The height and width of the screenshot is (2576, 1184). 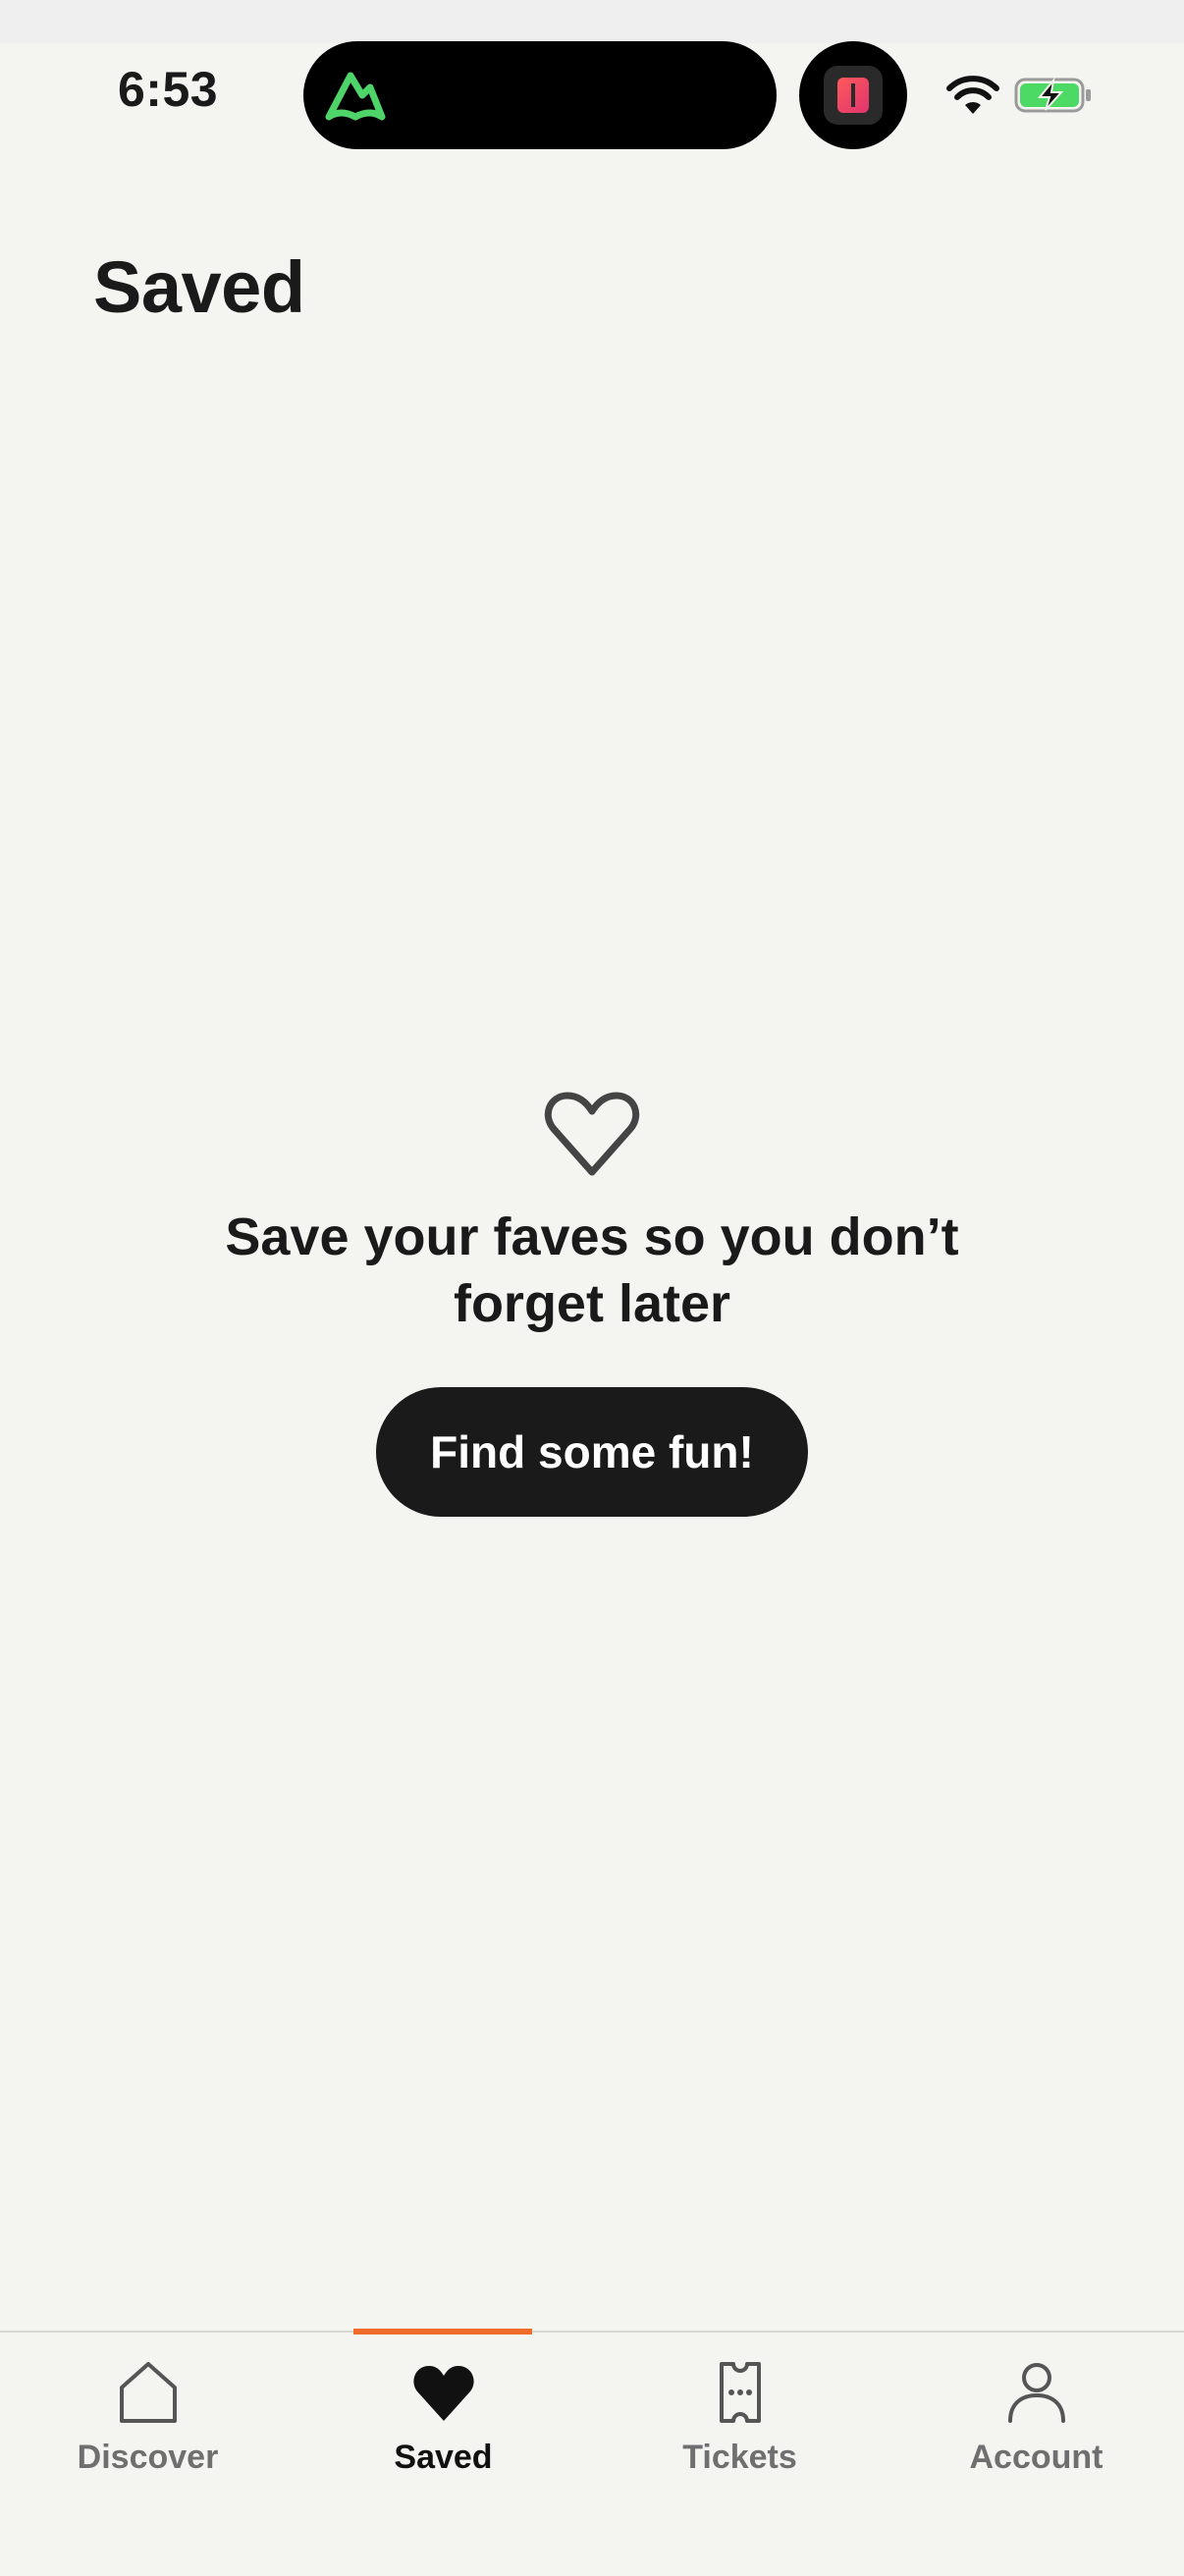 What do you see at coordinates (443, 2393) in the screenshot?
I see `heart-icon` at bounding box center [443, 2393].